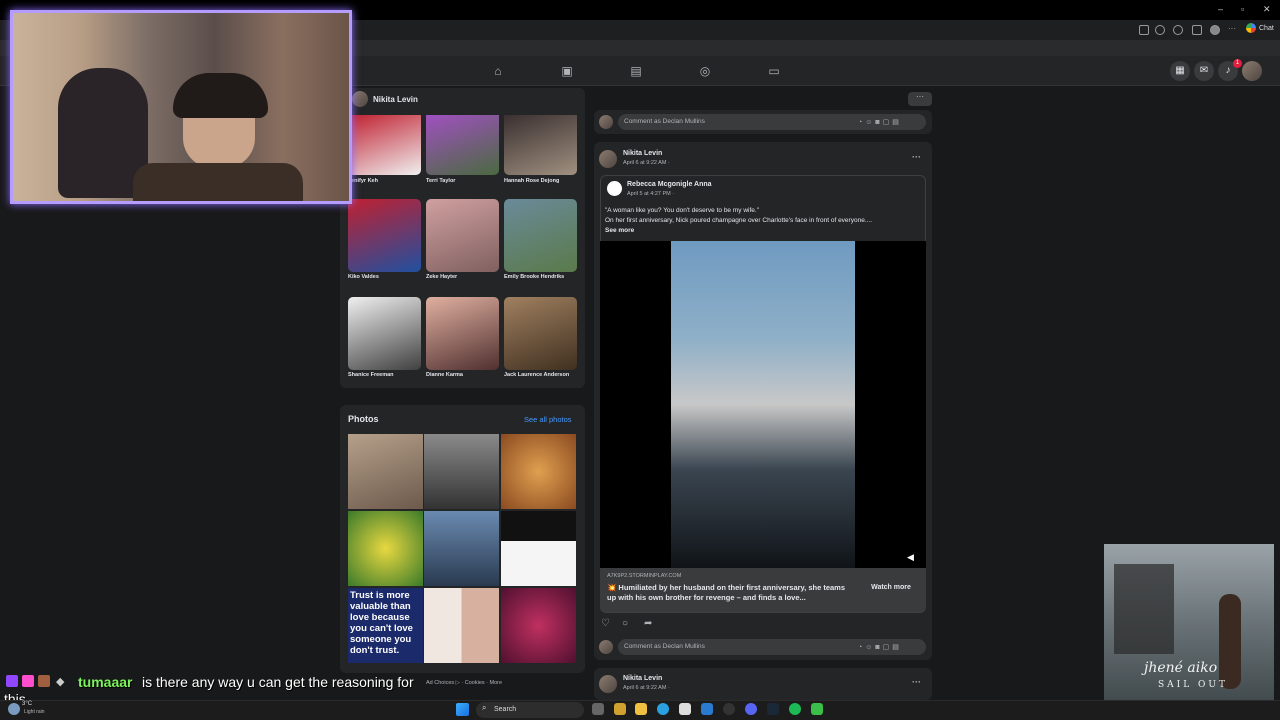  I want to click on comment-icon: ○, so click(625, 623).